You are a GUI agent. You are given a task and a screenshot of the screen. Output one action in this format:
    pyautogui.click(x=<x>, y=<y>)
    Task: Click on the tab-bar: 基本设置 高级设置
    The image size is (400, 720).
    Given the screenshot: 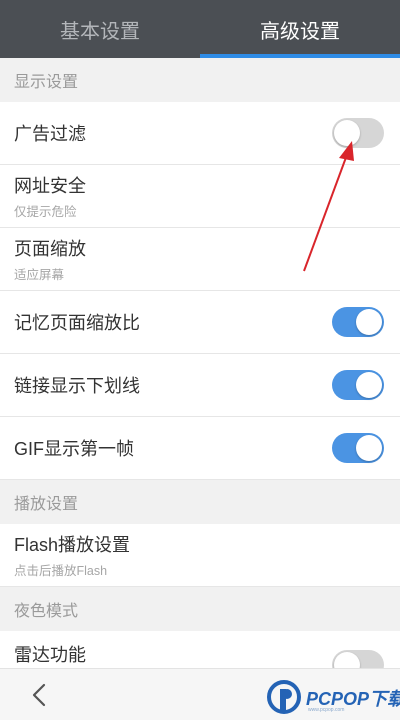 What is the action you would take?
    pyautogui.click(x=200, y=29)
    